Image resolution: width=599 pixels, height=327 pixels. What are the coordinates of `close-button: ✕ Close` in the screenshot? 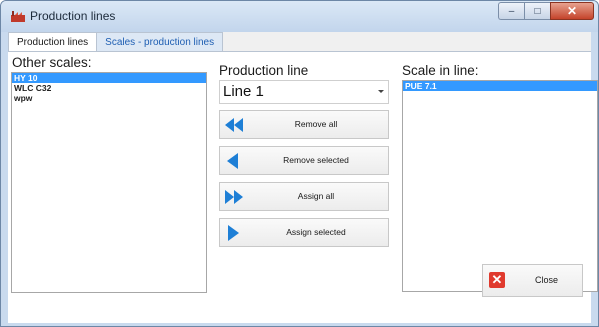 It's located at (532, 280).